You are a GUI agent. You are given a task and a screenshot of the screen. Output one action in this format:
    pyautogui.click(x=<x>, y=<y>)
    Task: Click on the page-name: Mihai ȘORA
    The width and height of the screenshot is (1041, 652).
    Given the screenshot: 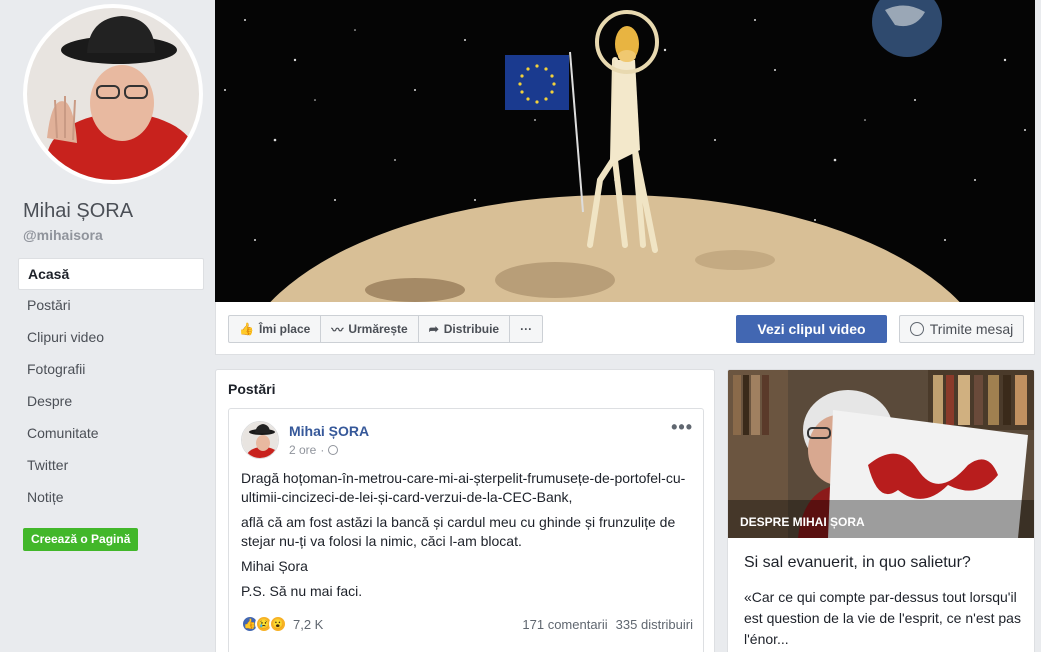 What is the action you would take?
    pyautogui.click(x=78, y=211)
    